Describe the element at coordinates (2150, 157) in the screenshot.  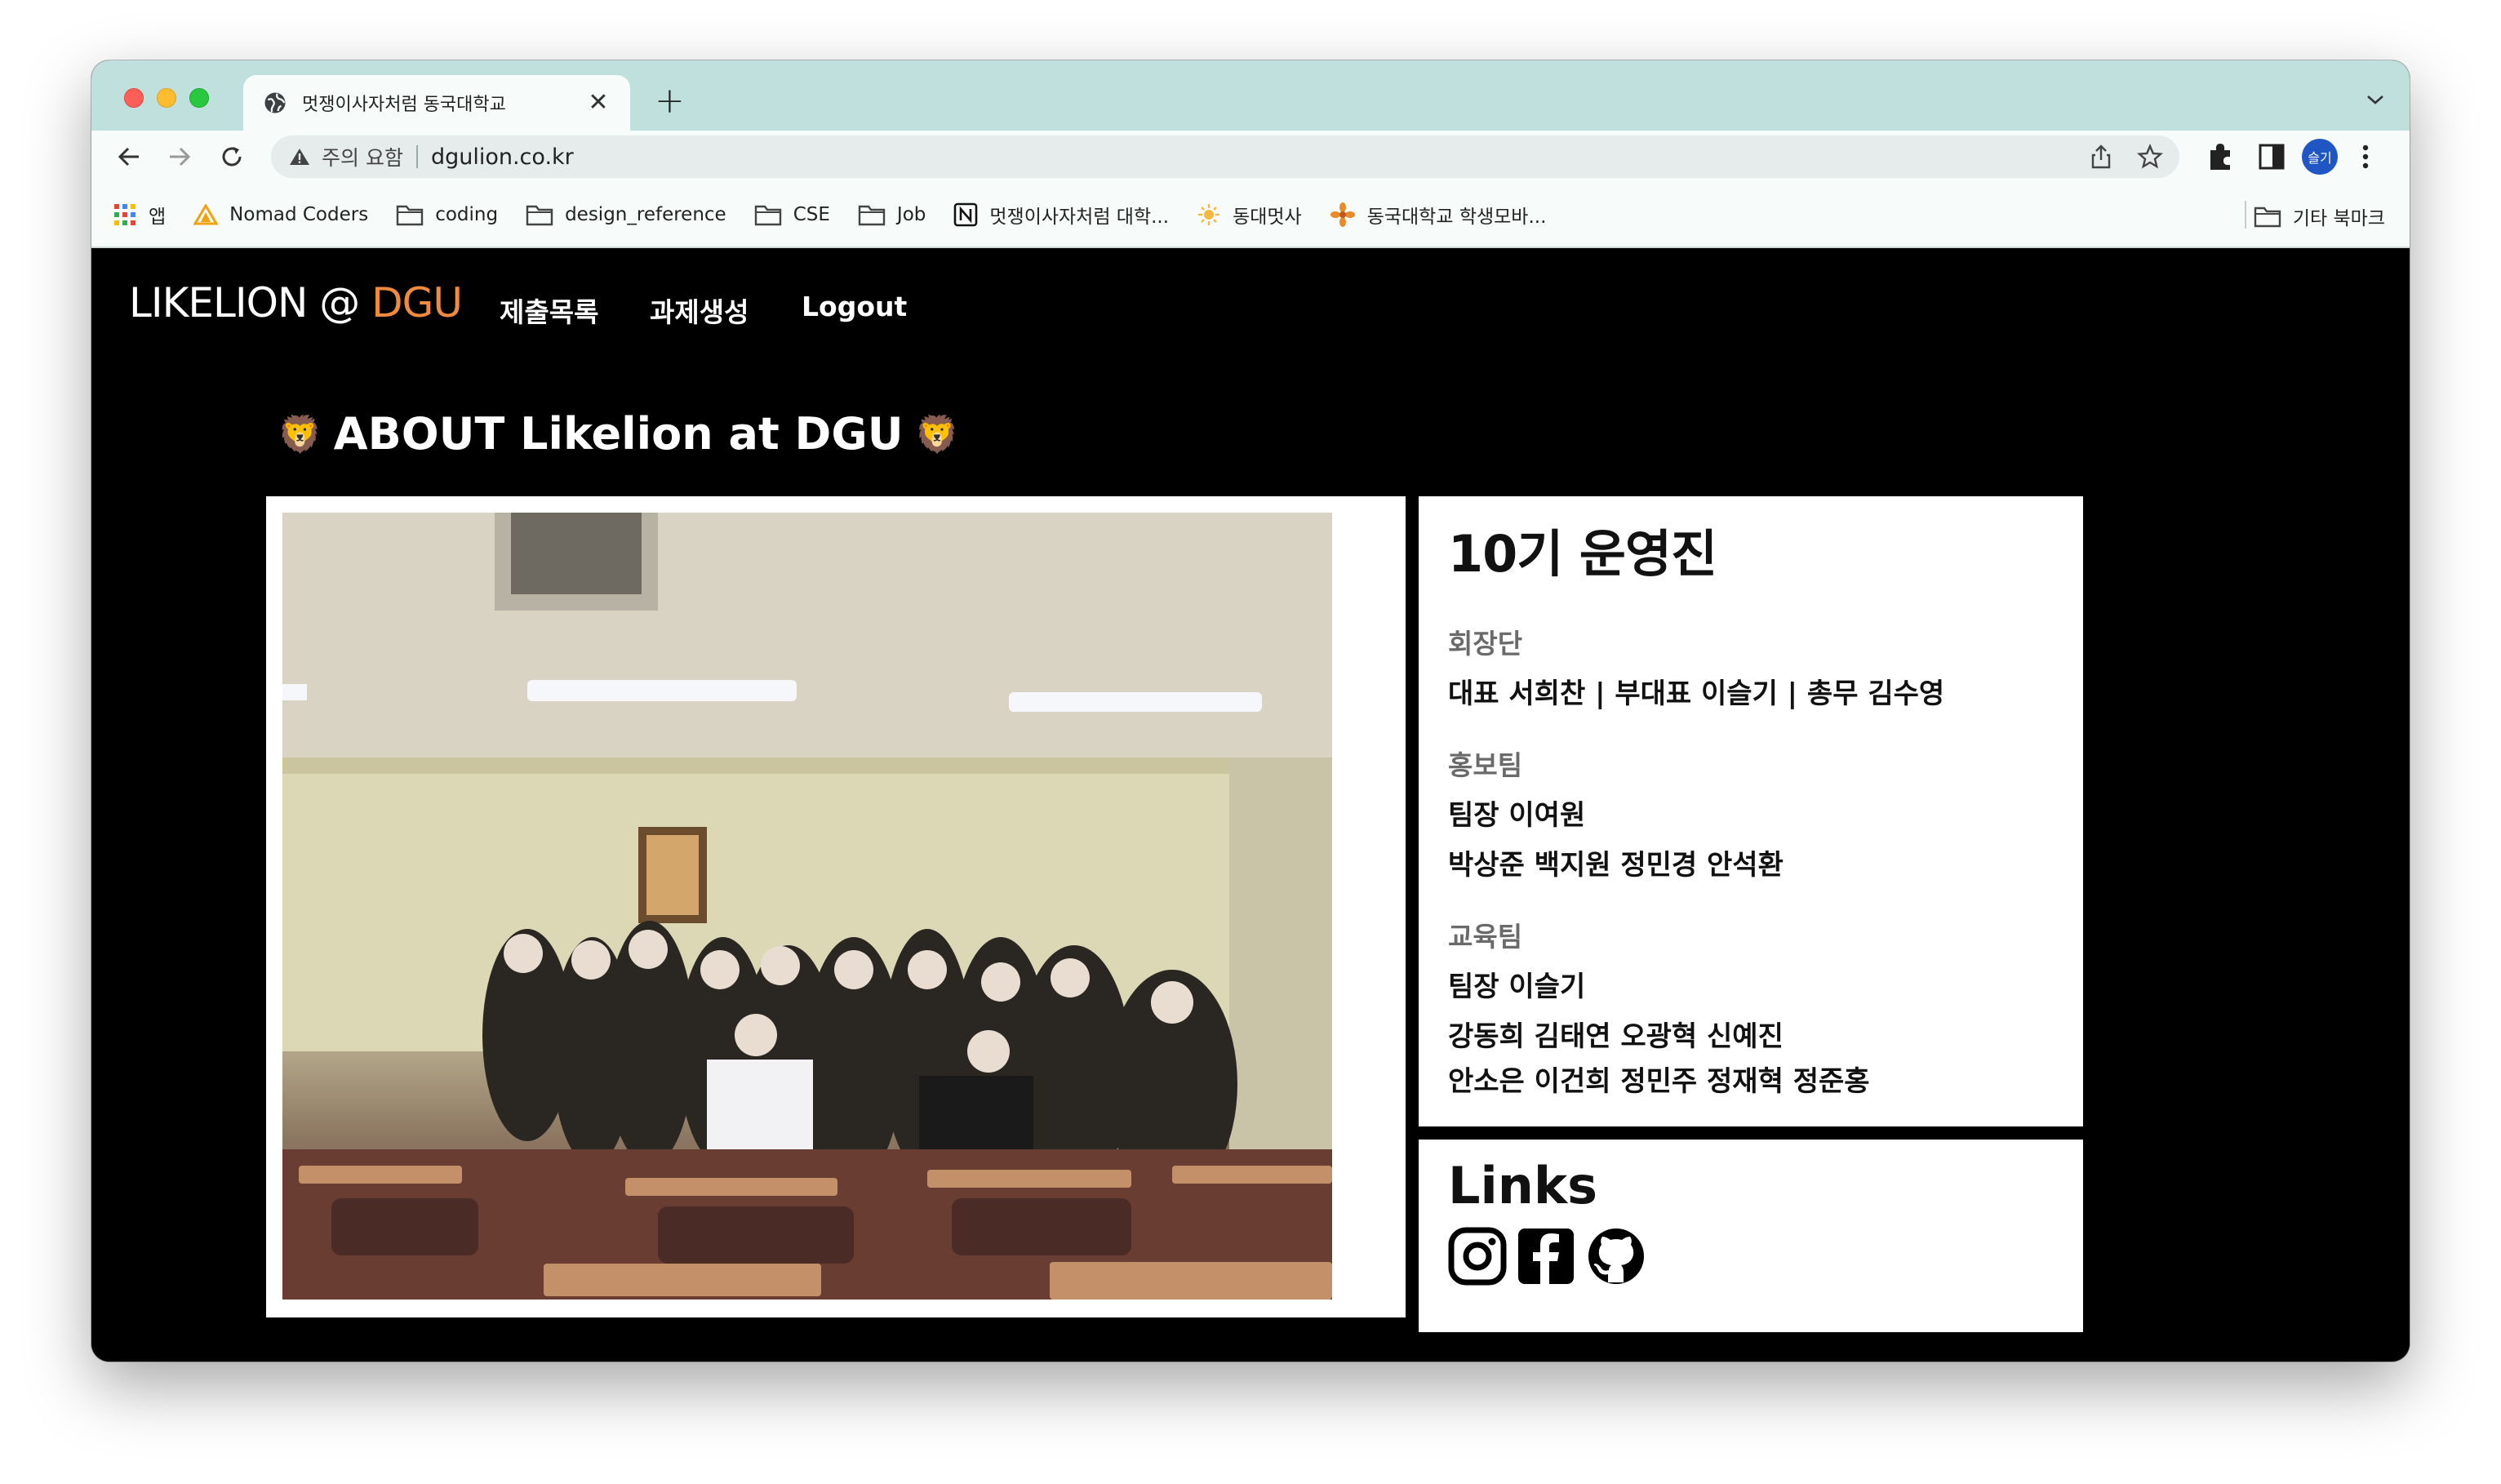
I see `bookmark-star-icon` at that location.